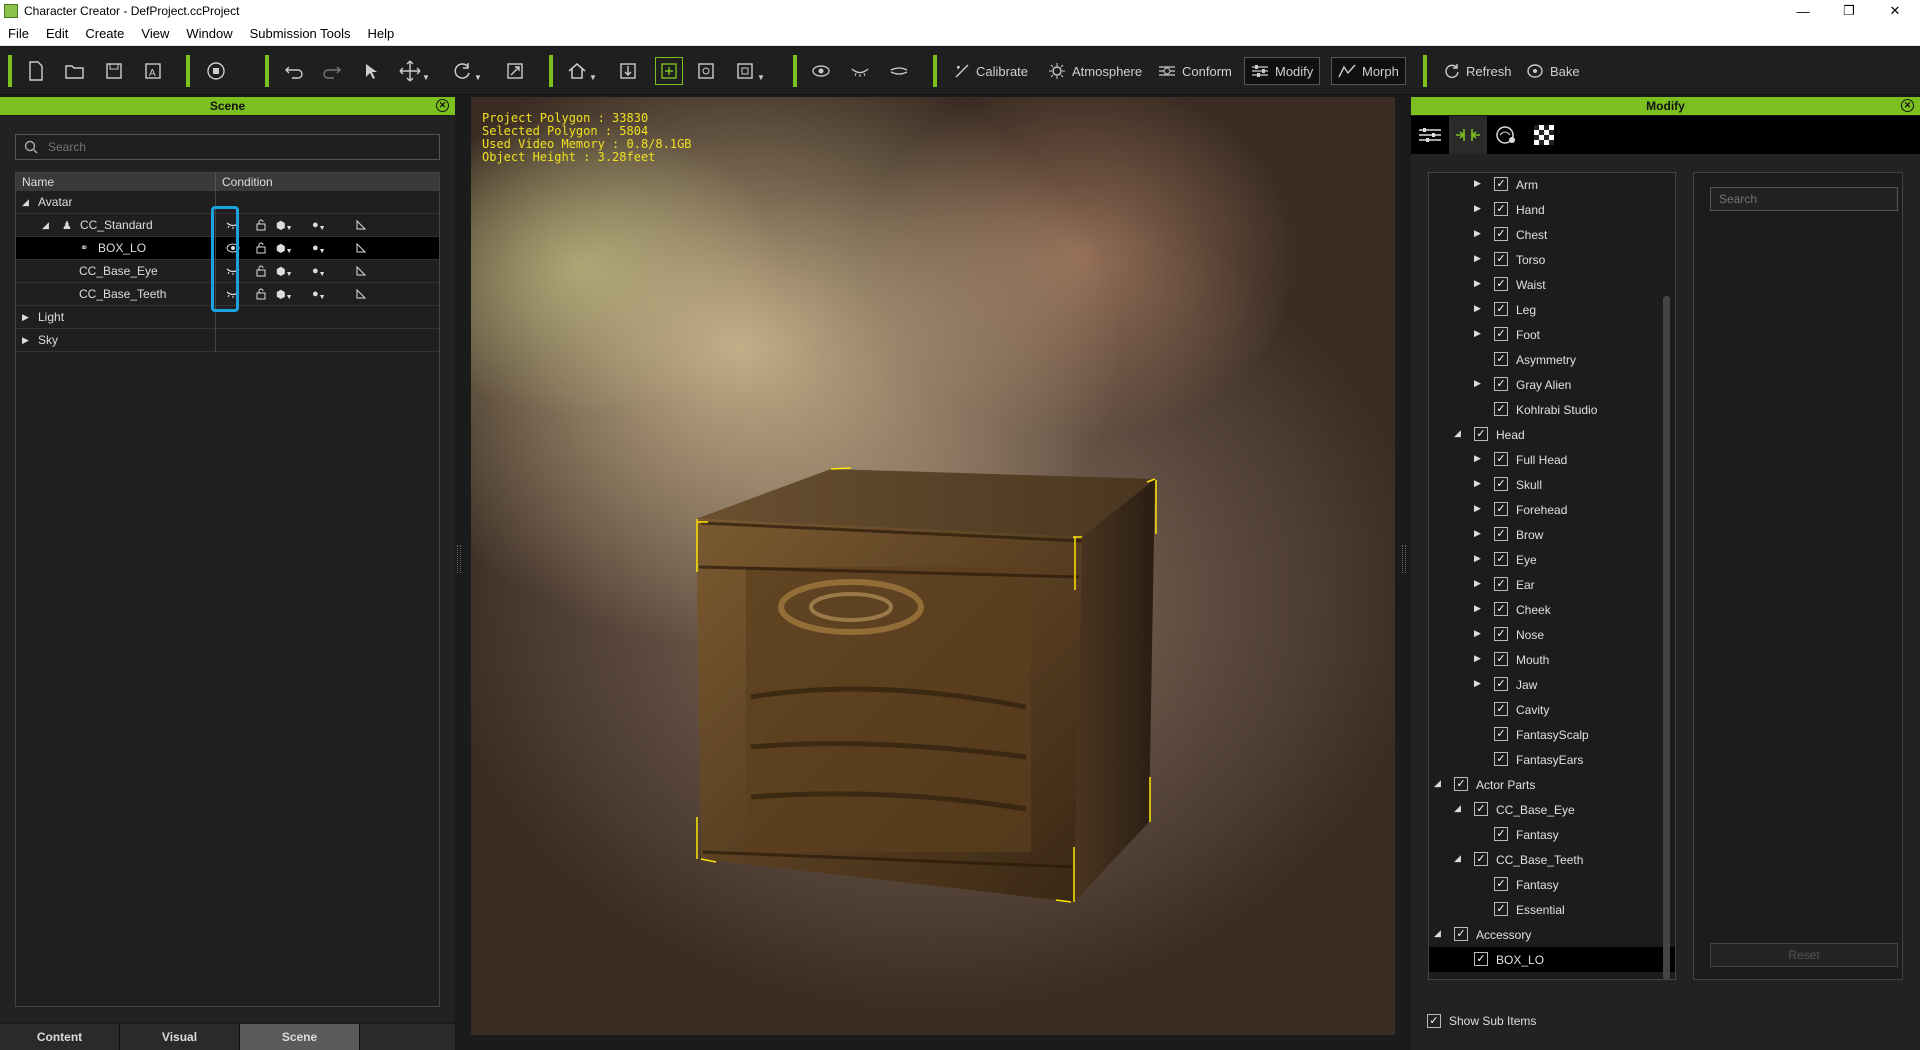 This screenshot has width=1920, height=1050. I want to click on menu-file: File, so click(19, 33).